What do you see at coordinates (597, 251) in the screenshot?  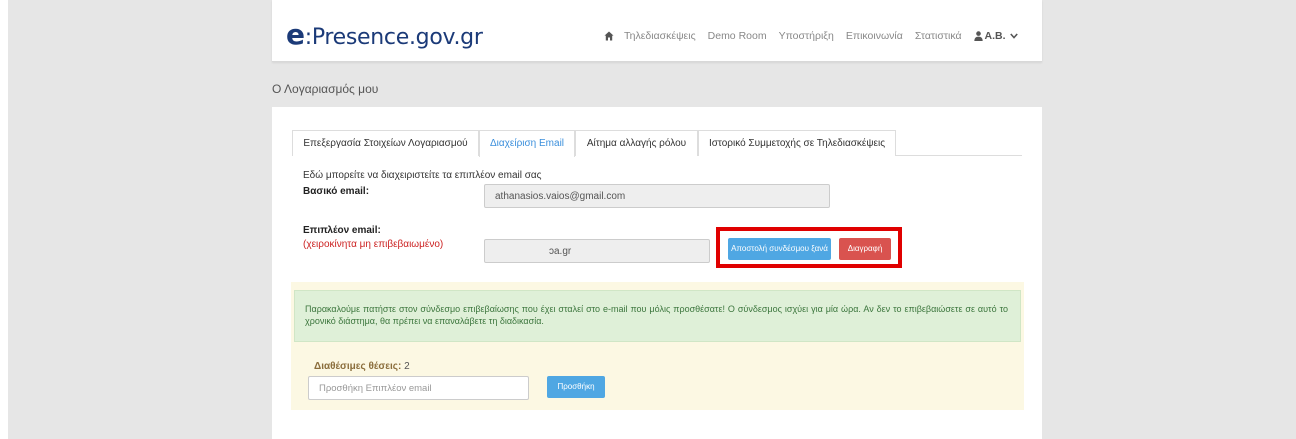 I see `extra-email-field: ɔa.gr` at bounding box center [597, 251].